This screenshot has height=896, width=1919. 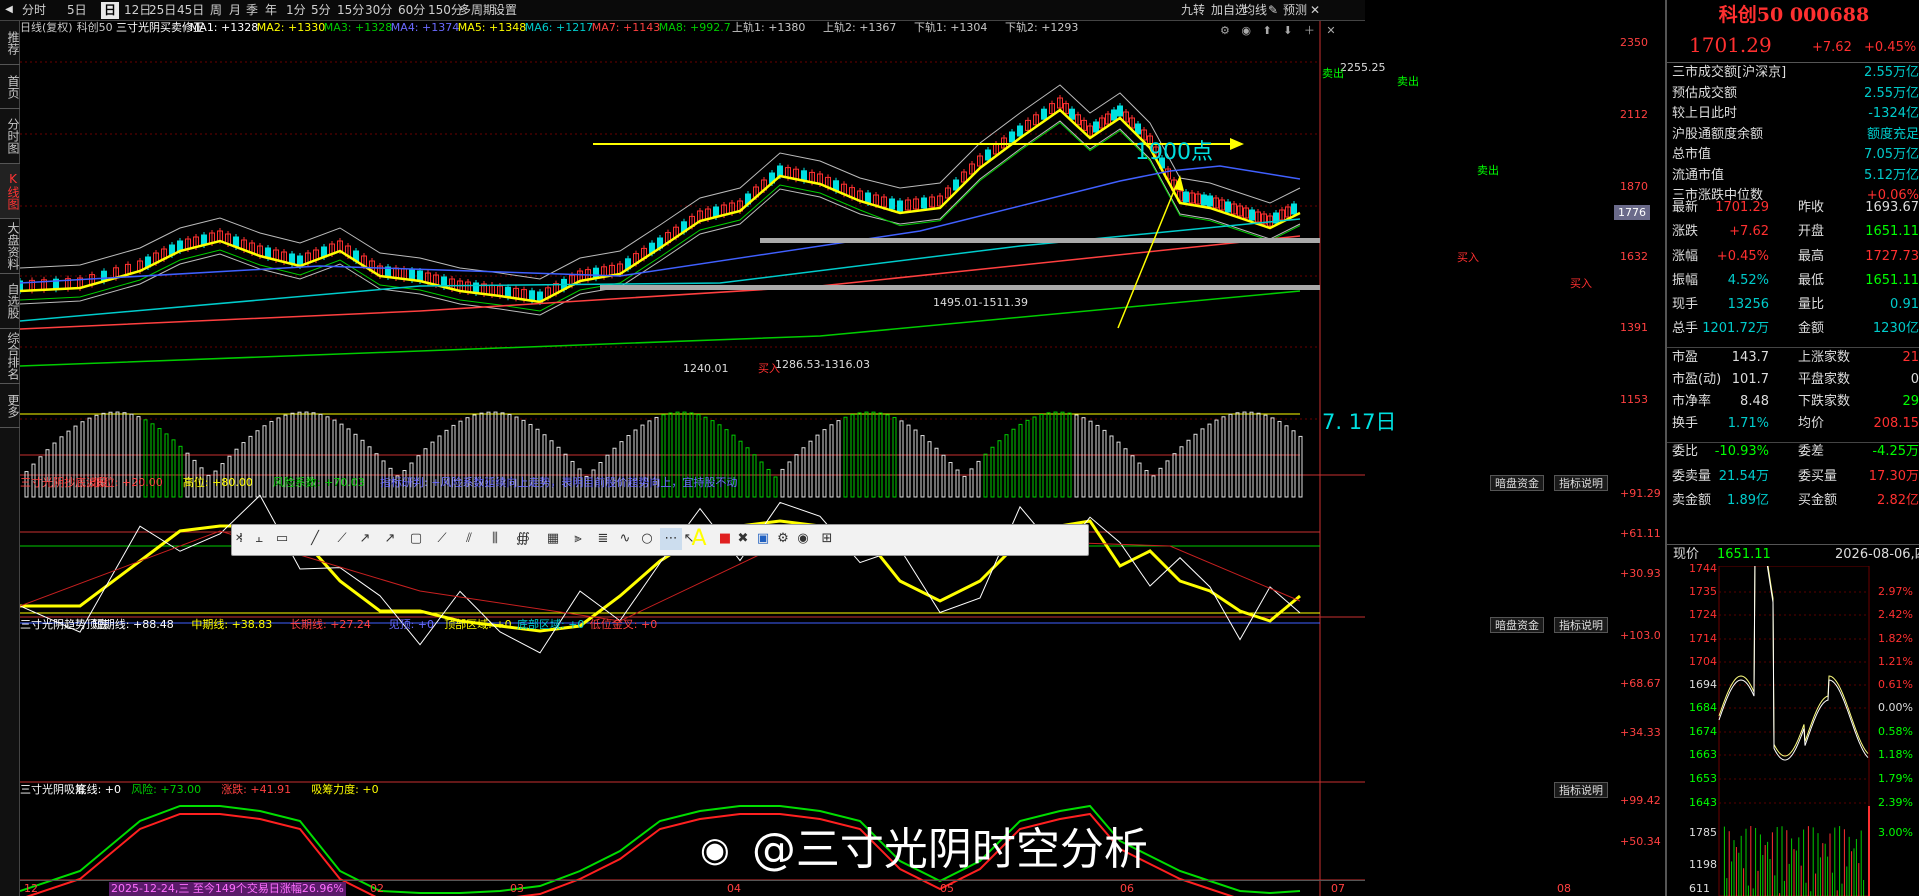 I want to click on period-tab: 1分, so click(x=296, y=10).